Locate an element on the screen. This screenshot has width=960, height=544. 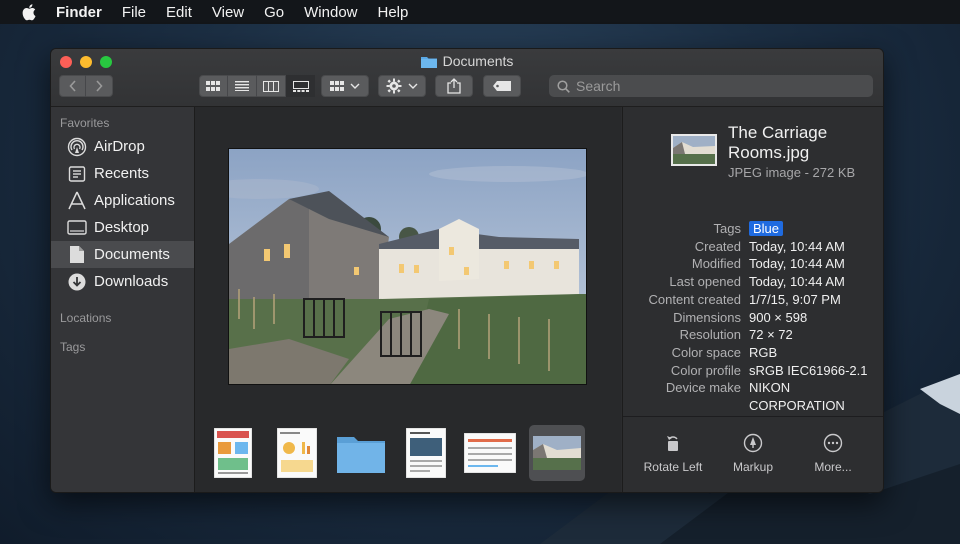
sidebar-section-tags: Tags is located at coordinates (73, 347).